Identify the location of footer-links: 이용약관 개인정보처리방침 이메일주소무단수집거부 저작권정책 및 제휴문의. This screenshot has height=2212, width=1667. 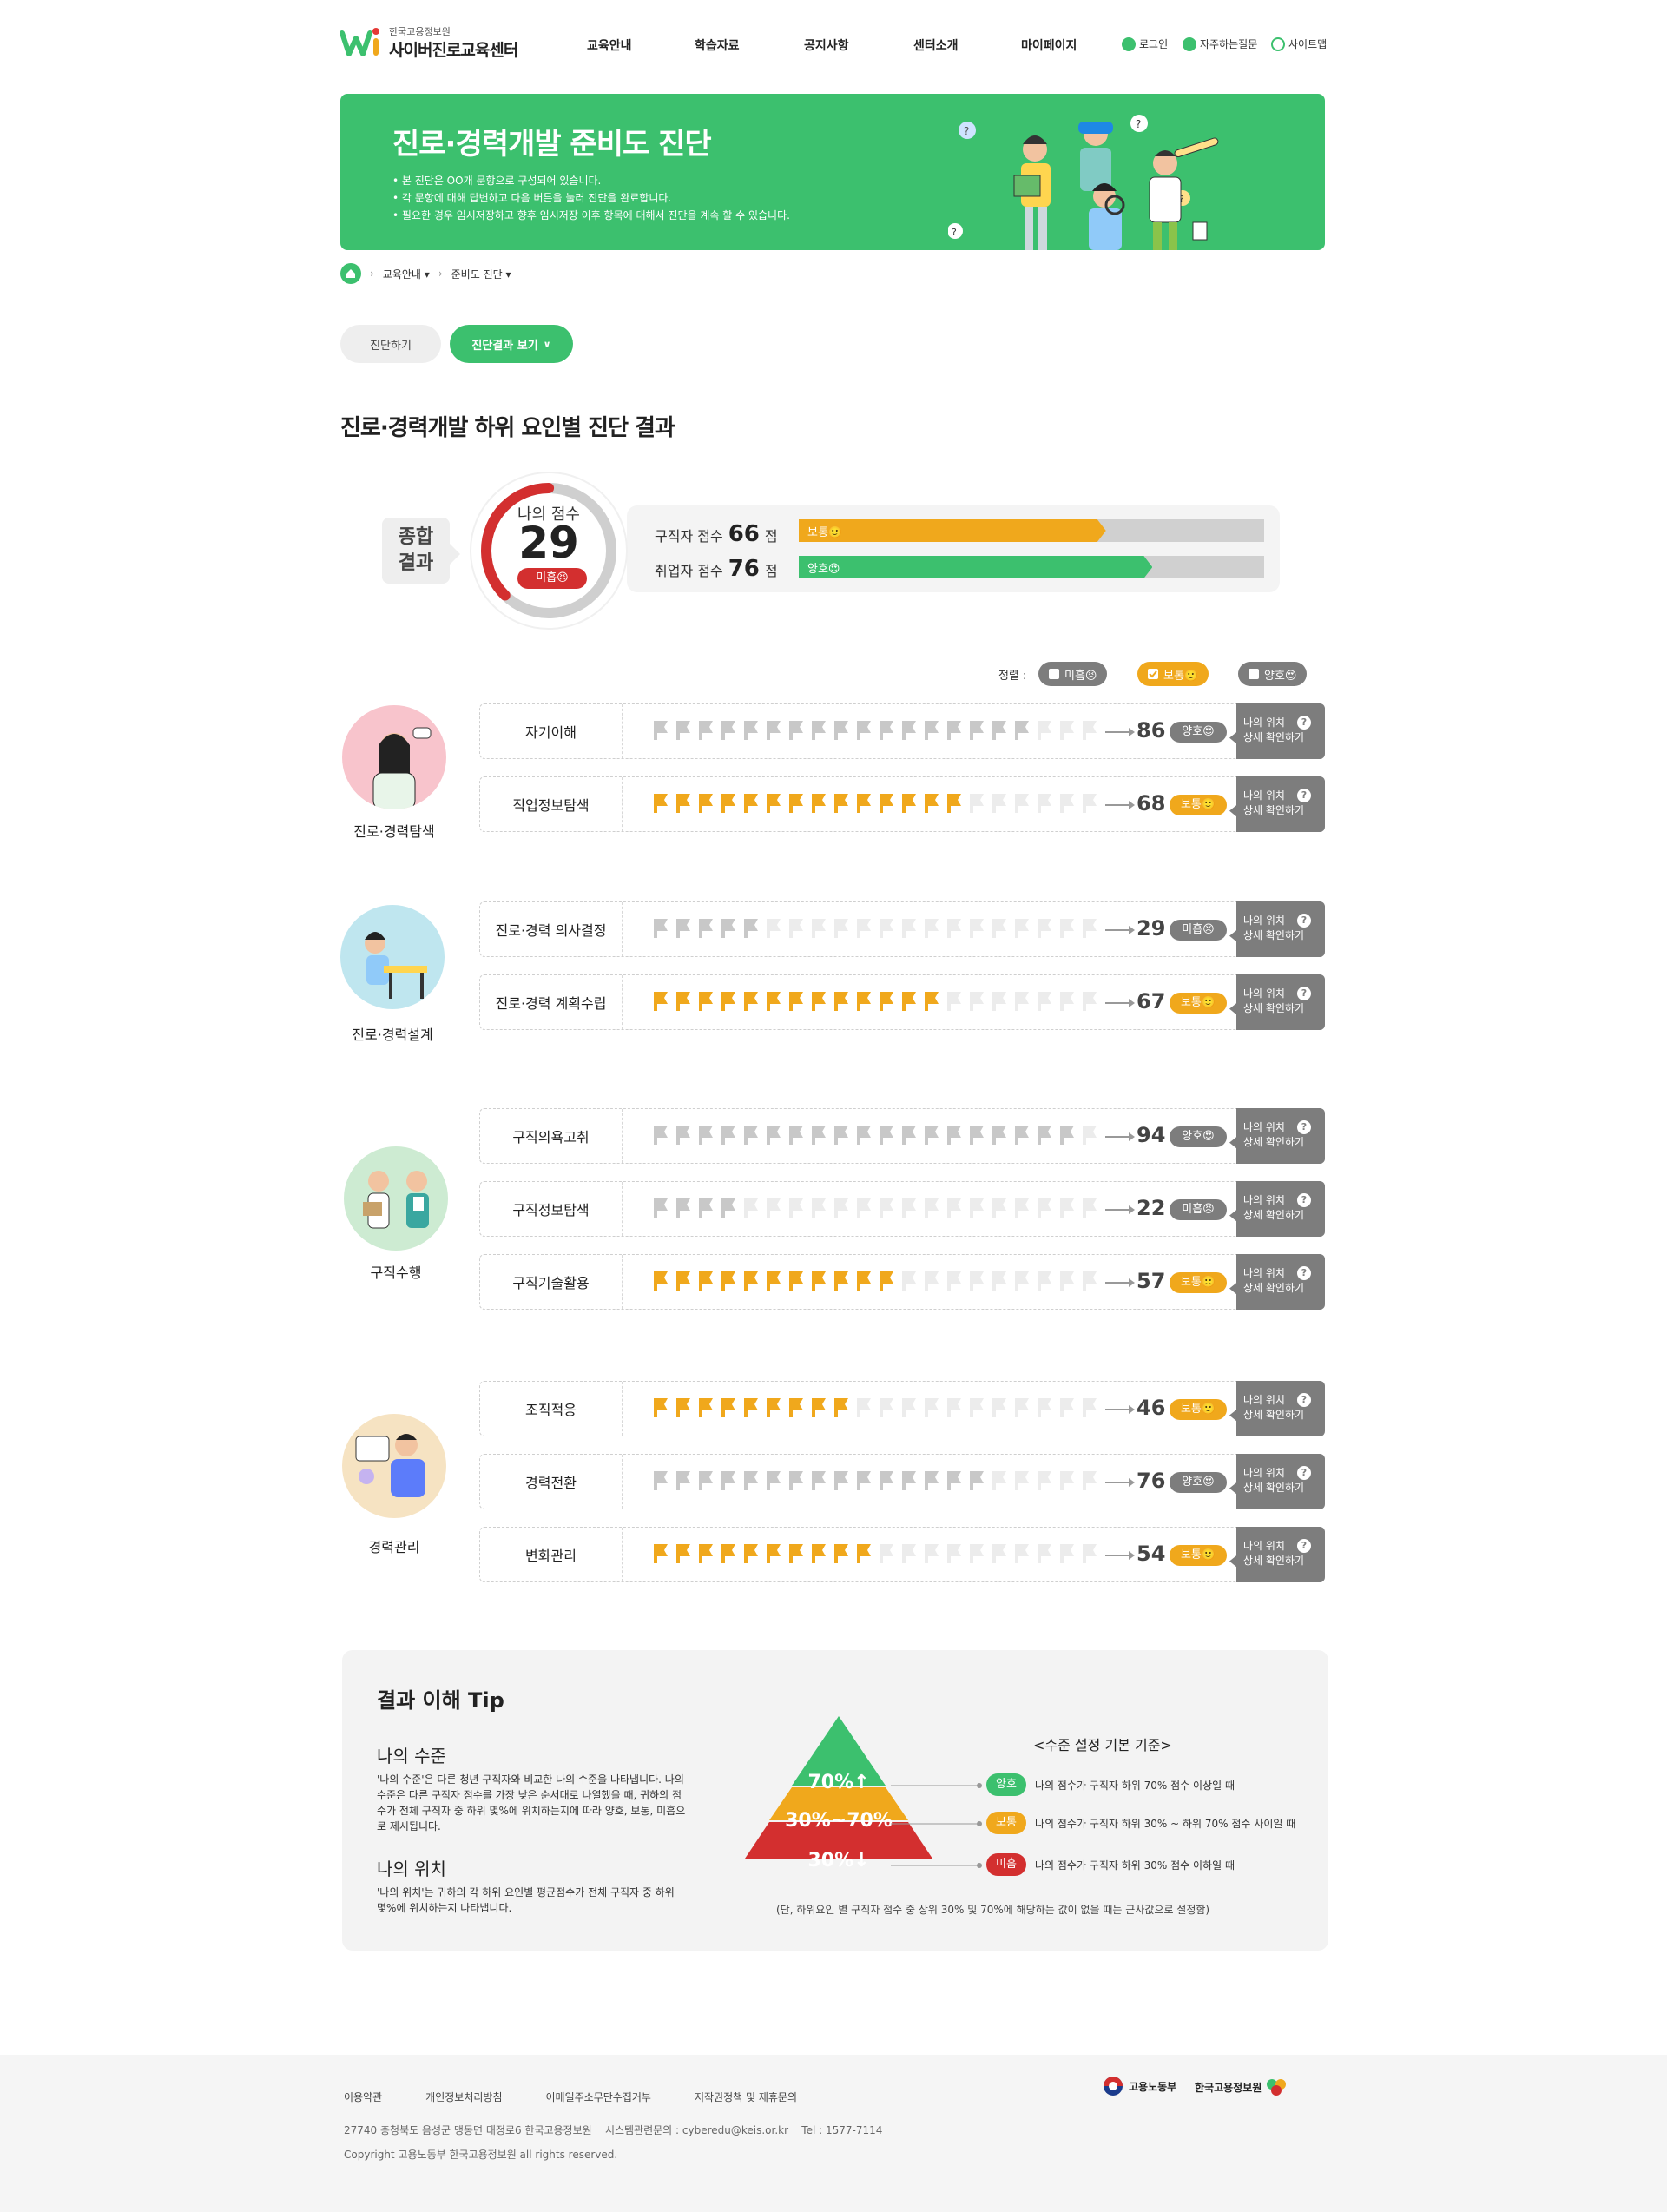
(570, 2097).